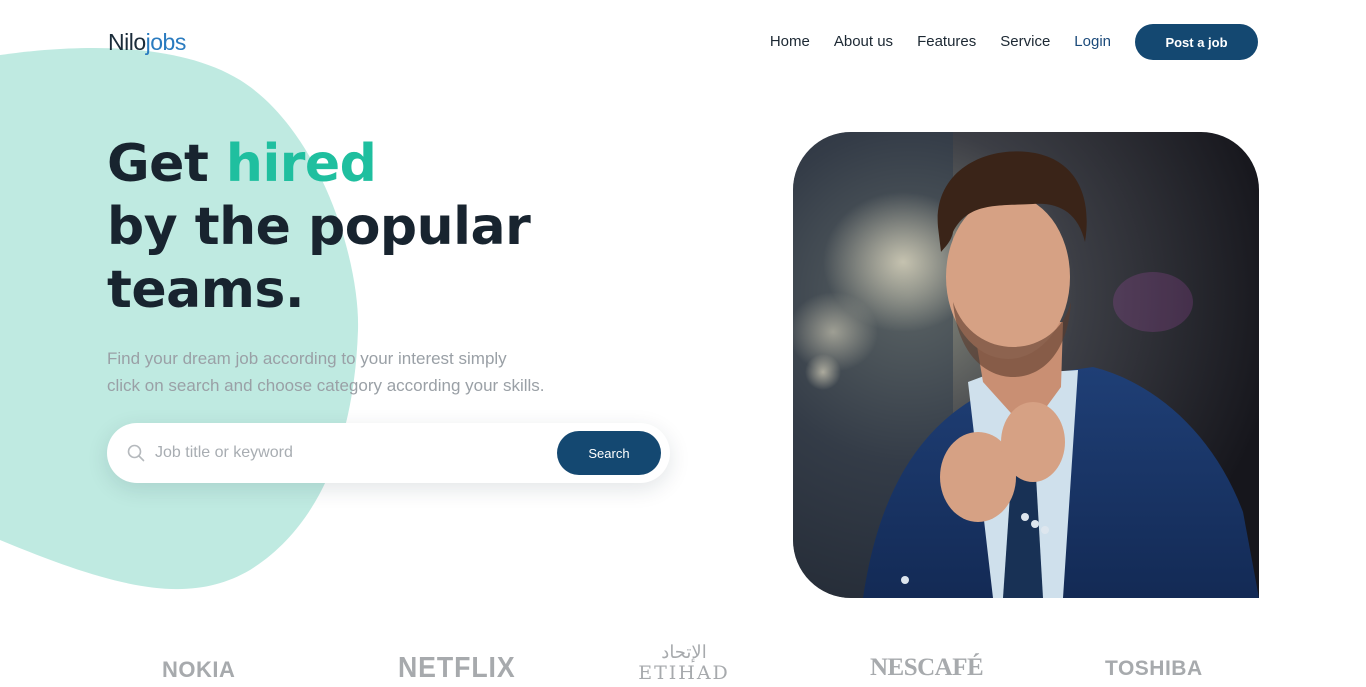 The width and height of the screenshot is (1366, 687). I want to click on search-input, so click(345, 453).